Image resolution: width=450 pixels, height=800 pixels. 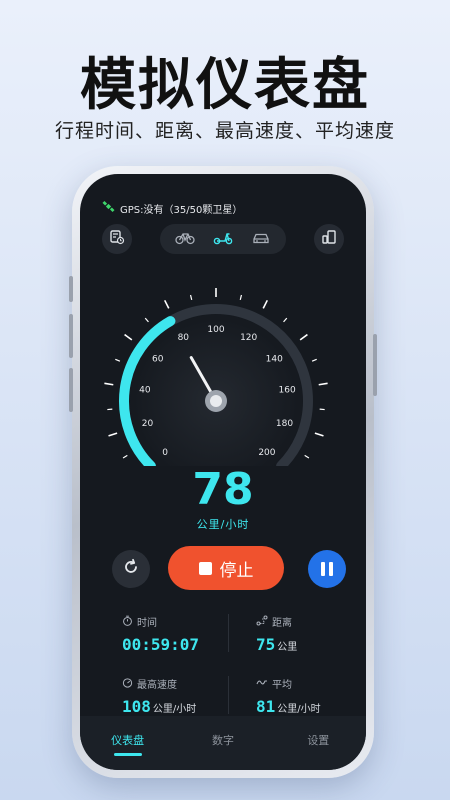 I want to click on bottom-tab-bar: 仪表盘 数字 设置, so click(x=223, y=743).